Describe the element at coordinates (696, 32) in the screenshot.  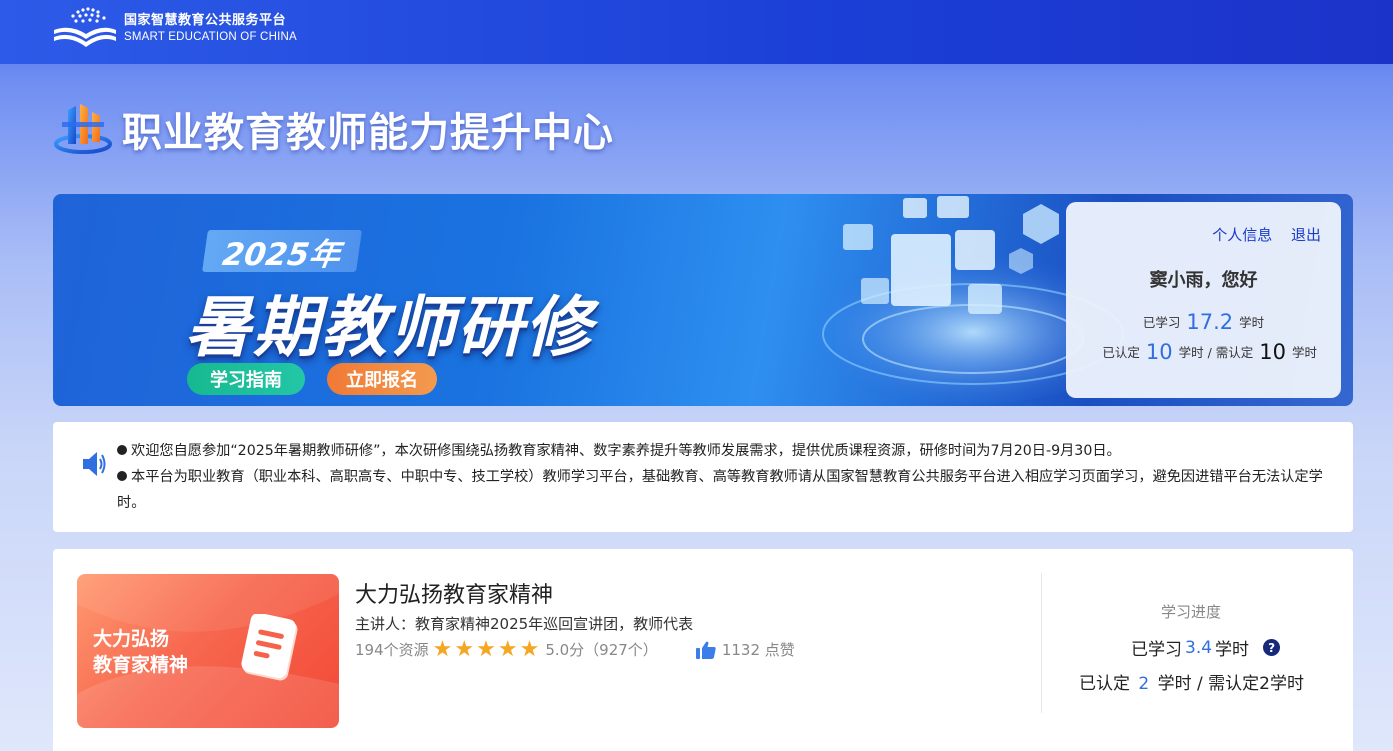
I see `top-bar: 国家智慧教育公共服务平台 SMART EDUCATION OF CHINA` at that location.